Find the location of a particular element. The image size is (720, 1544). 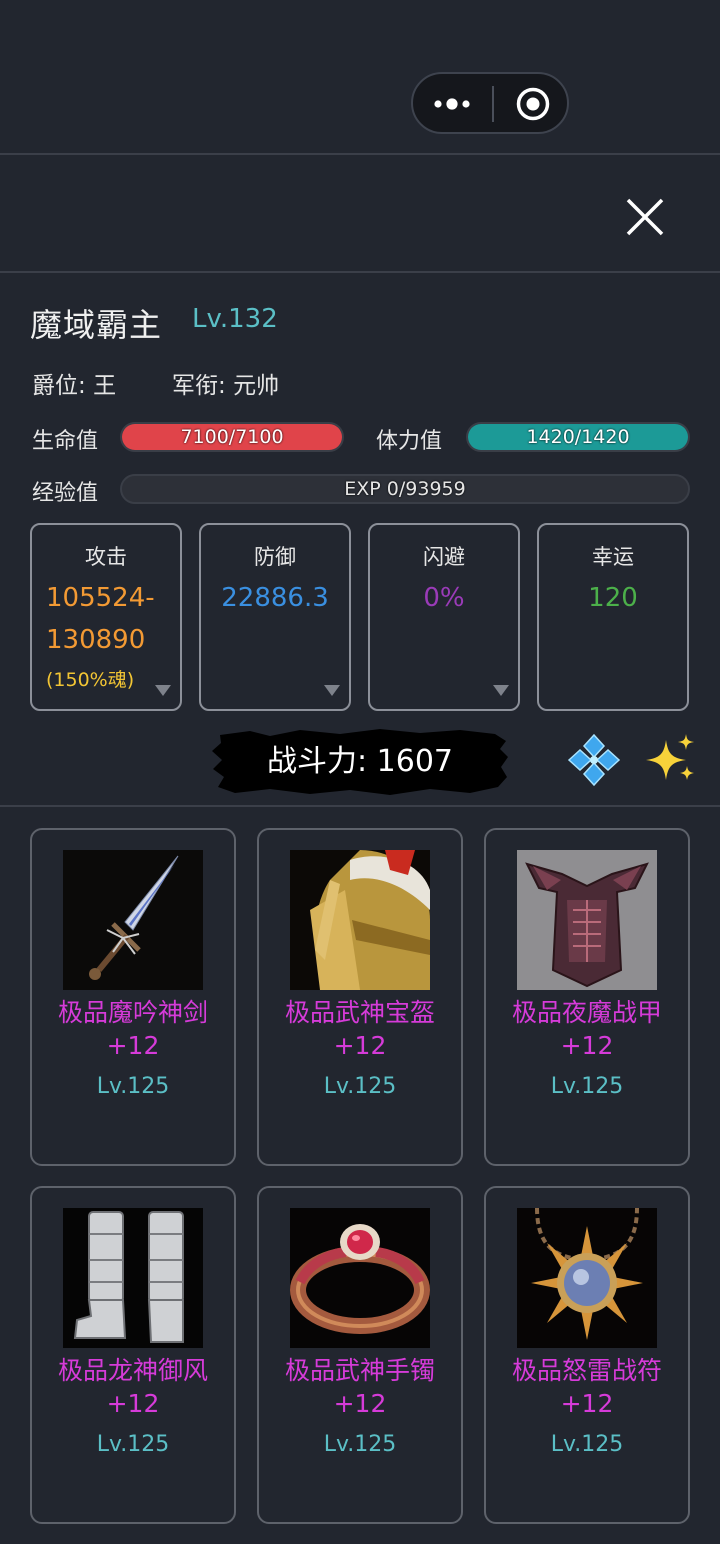

title-value: 元帅 is located at coordinates (256, 386).